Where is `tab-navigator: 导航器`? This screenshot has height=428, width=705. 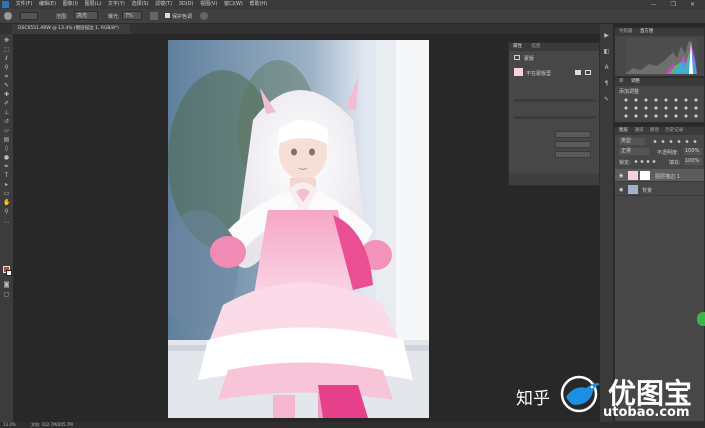
tab-navigator: 导航器 is located at coordinates (626, 31).